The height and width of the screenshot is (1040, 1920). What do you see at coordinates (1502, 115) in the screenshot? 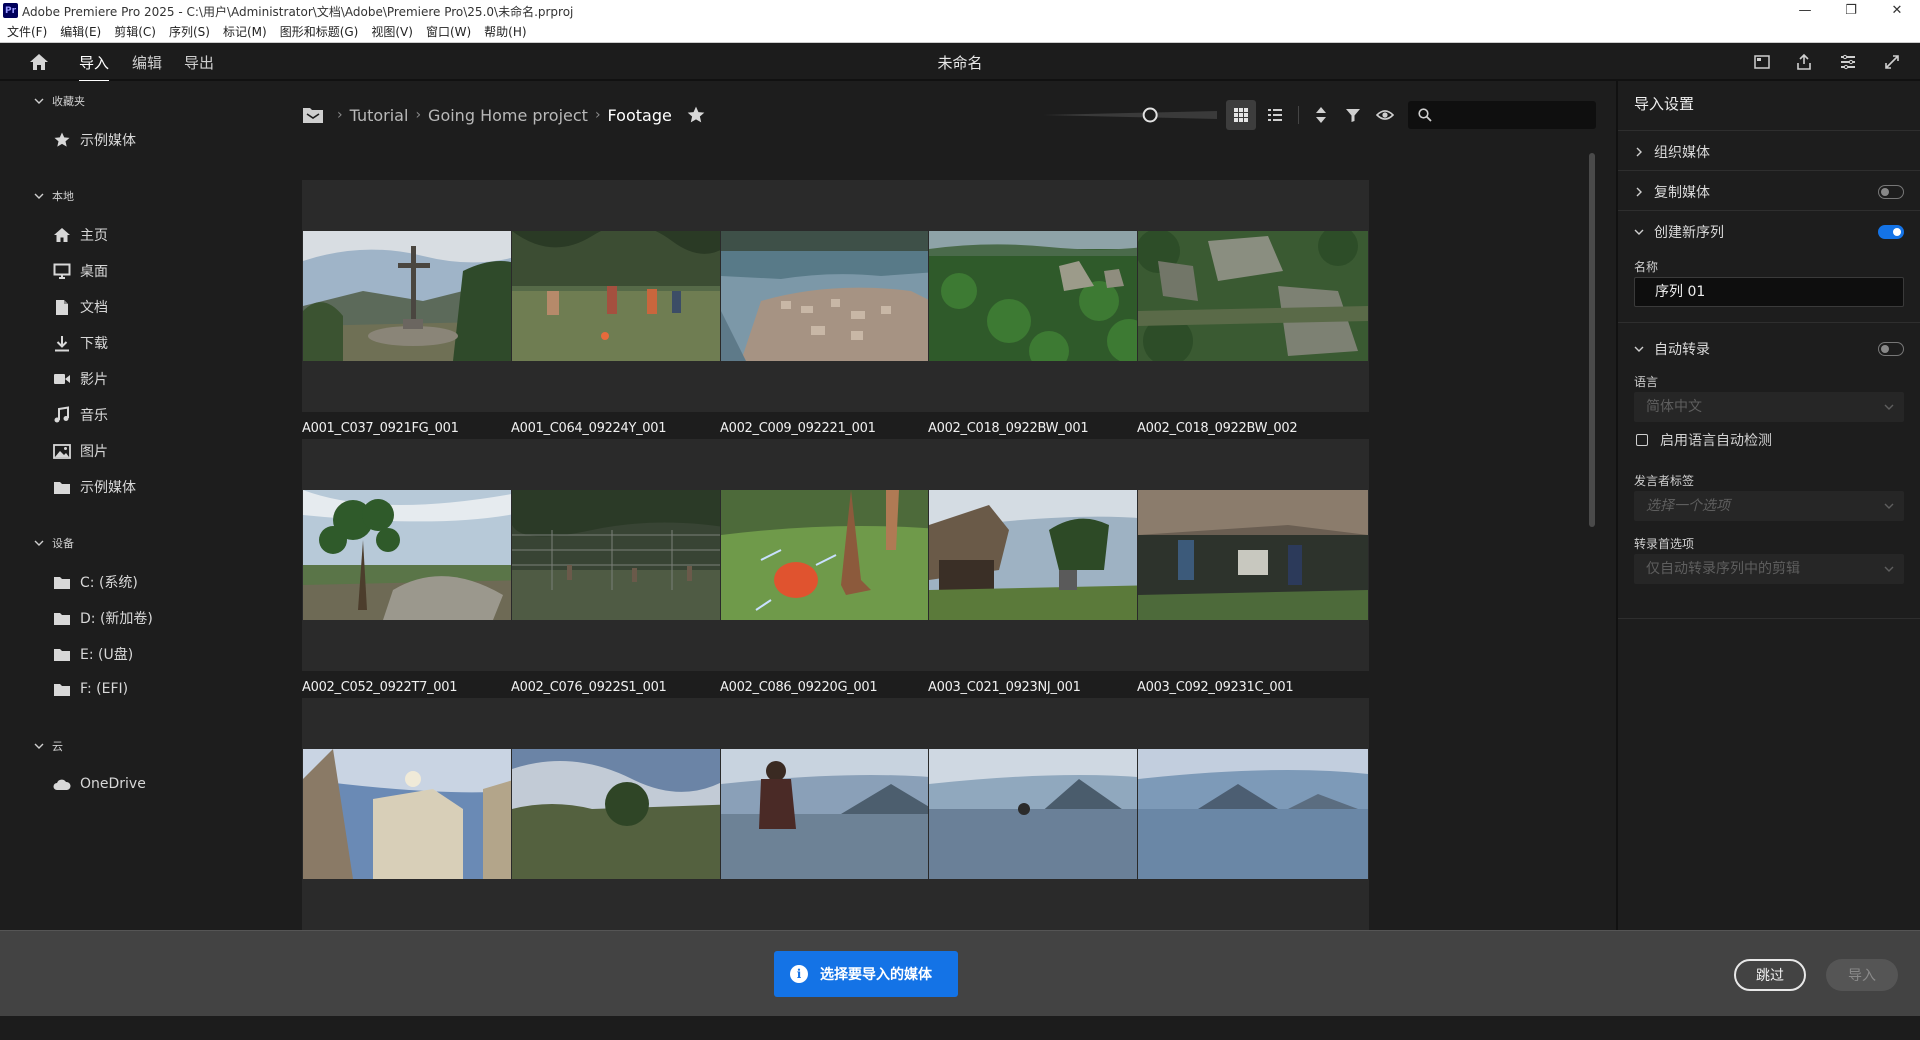
I see `search-field` at bounding box center [1502, 115].